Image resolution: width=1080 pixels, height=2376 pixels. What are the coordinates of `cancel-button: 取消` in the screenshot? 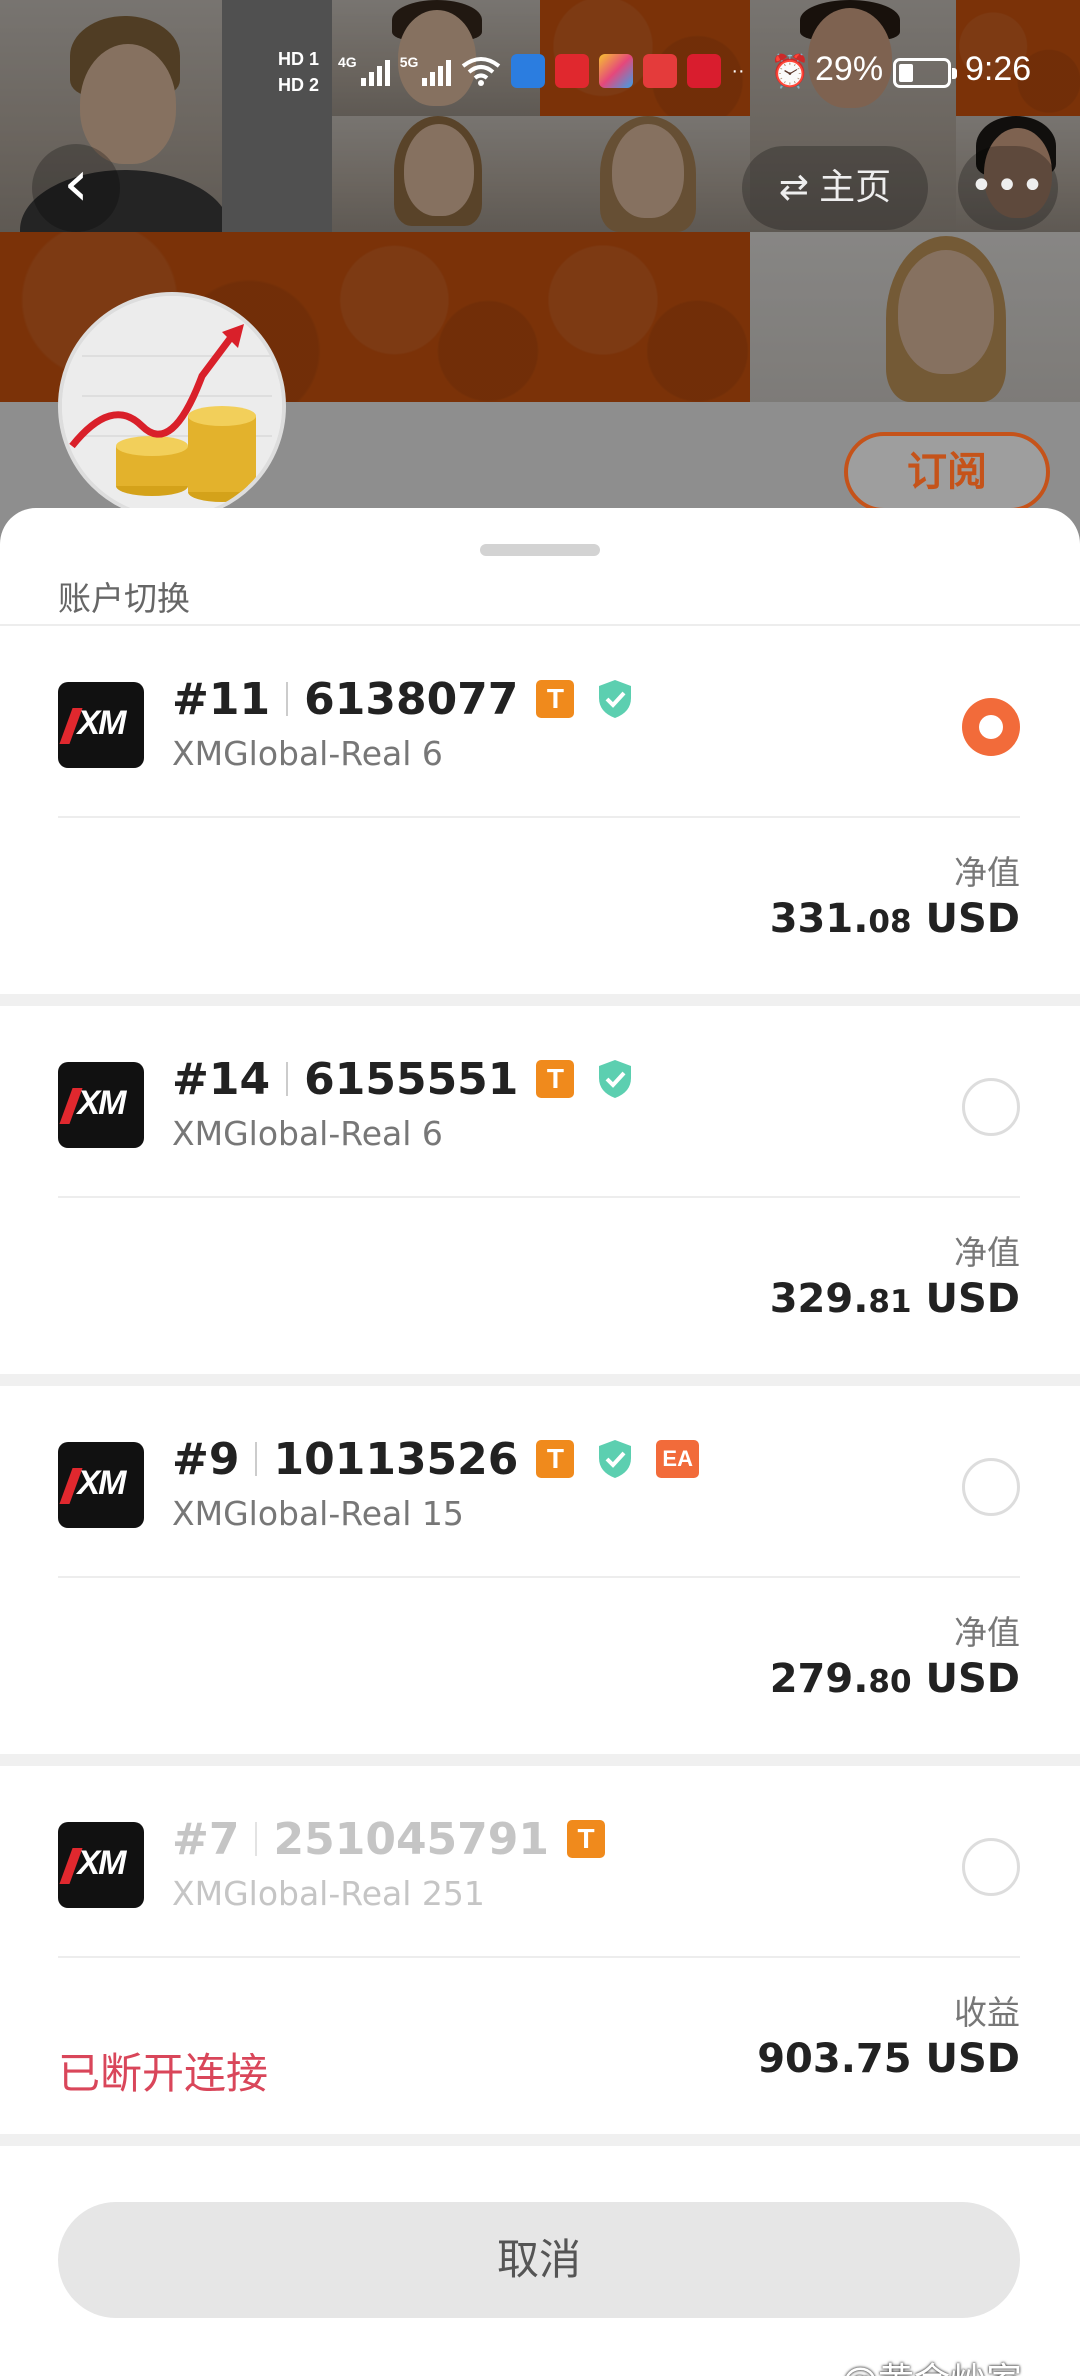 It's located at (539, 2260).